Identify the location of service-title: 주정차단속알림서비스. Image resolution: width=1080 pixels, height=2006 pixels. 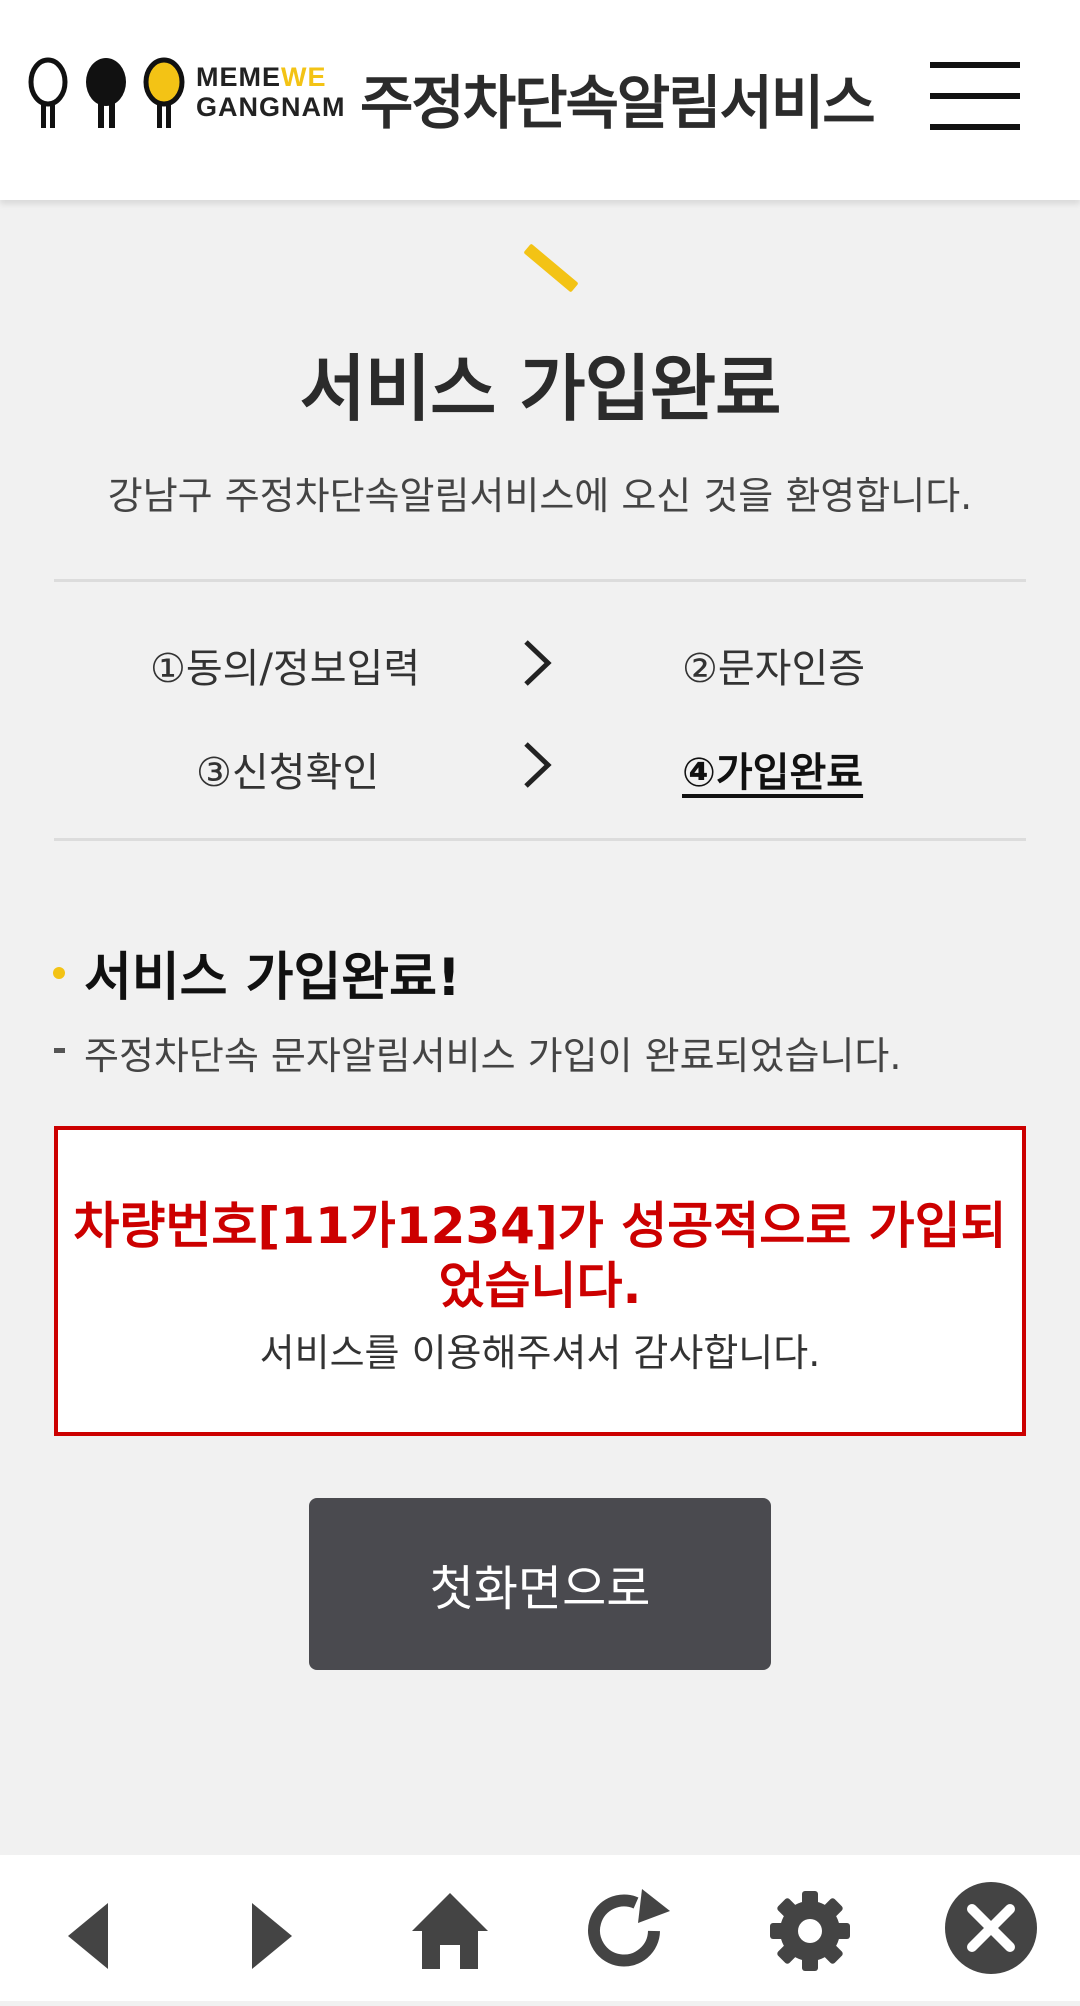
(618, 103).